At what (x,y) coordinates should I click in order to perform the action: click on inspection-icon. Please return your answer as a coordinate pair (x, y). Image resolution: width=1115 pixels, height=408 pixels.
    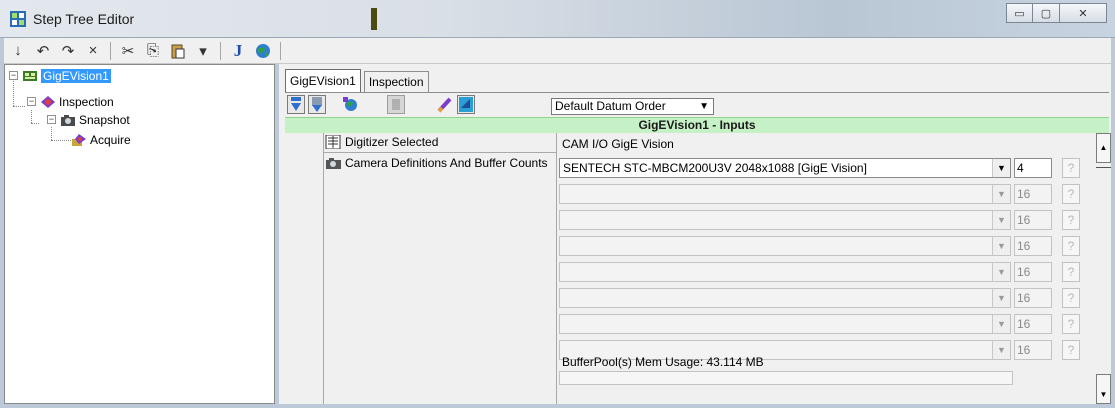
    Looking at the image, I should click on (48, 101).